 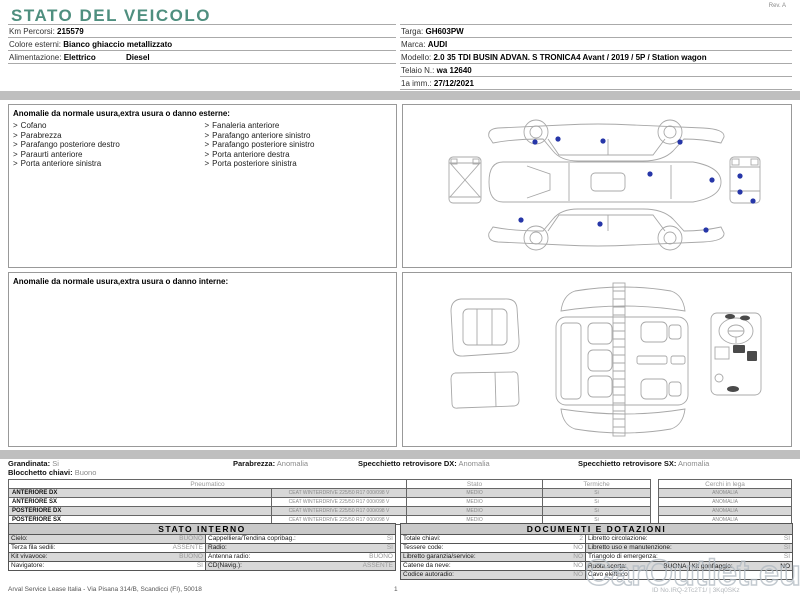 I want to click on anomaly-item: > Parabrezza, so click(x=109, y=136).